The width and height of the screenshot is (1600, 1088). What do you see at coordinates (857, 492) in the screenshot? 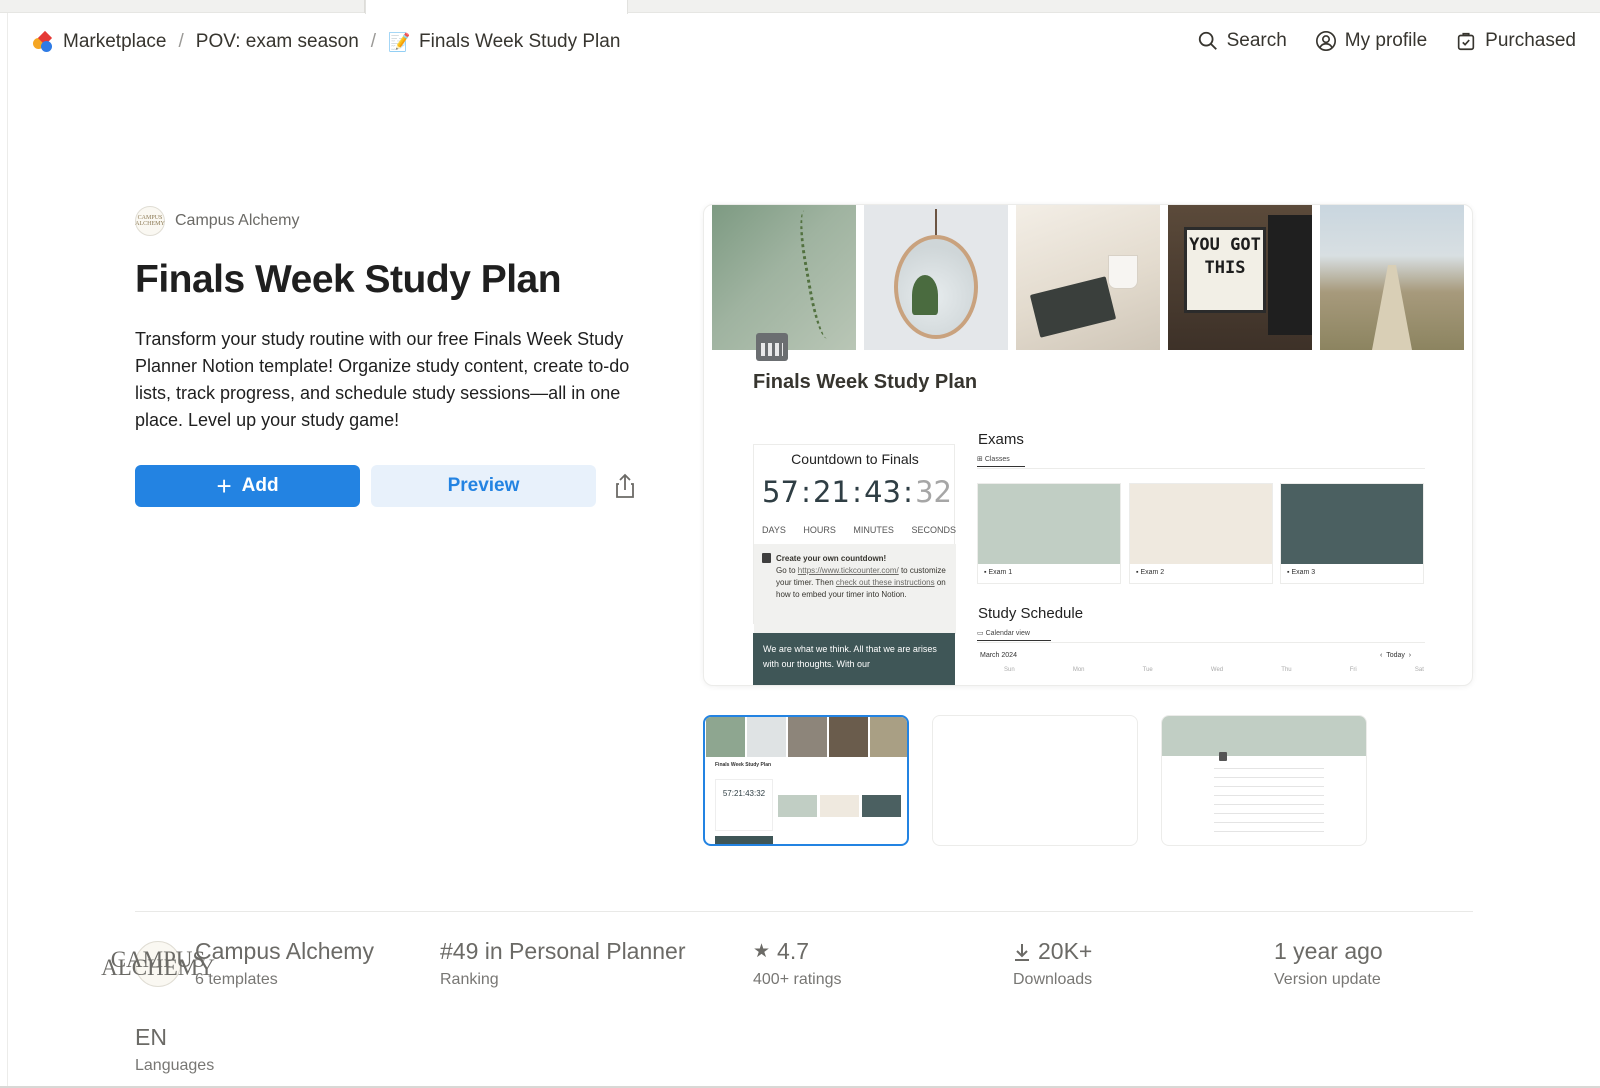
I see `countdown-digits: 57 : 21 : 43 : 32` at bounding box center [857, 492].